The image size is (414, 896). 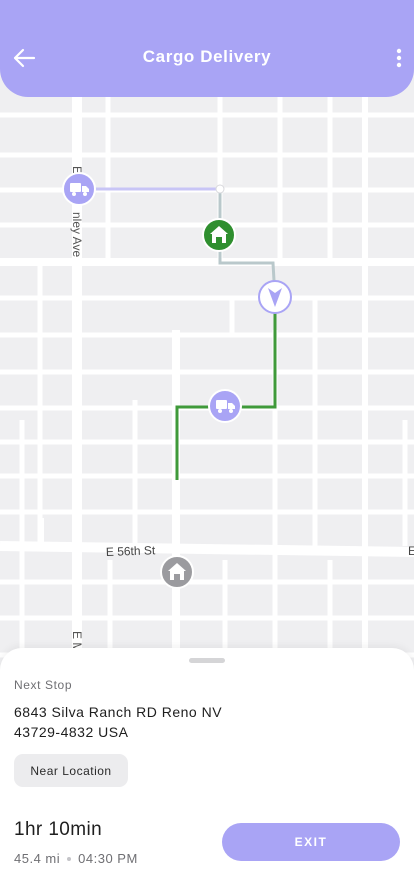 I want to click on more-vertical-icon, so click(x=399, y=58).